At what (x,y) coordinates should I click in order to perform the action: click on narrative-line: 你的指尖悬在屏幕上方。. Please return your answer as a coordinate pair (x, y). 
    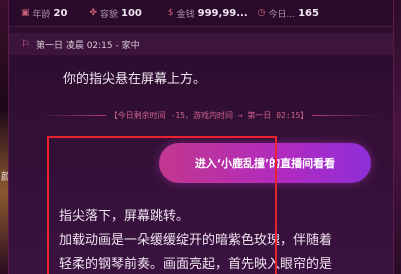
    Looking at the image, I should click on (135, 79).